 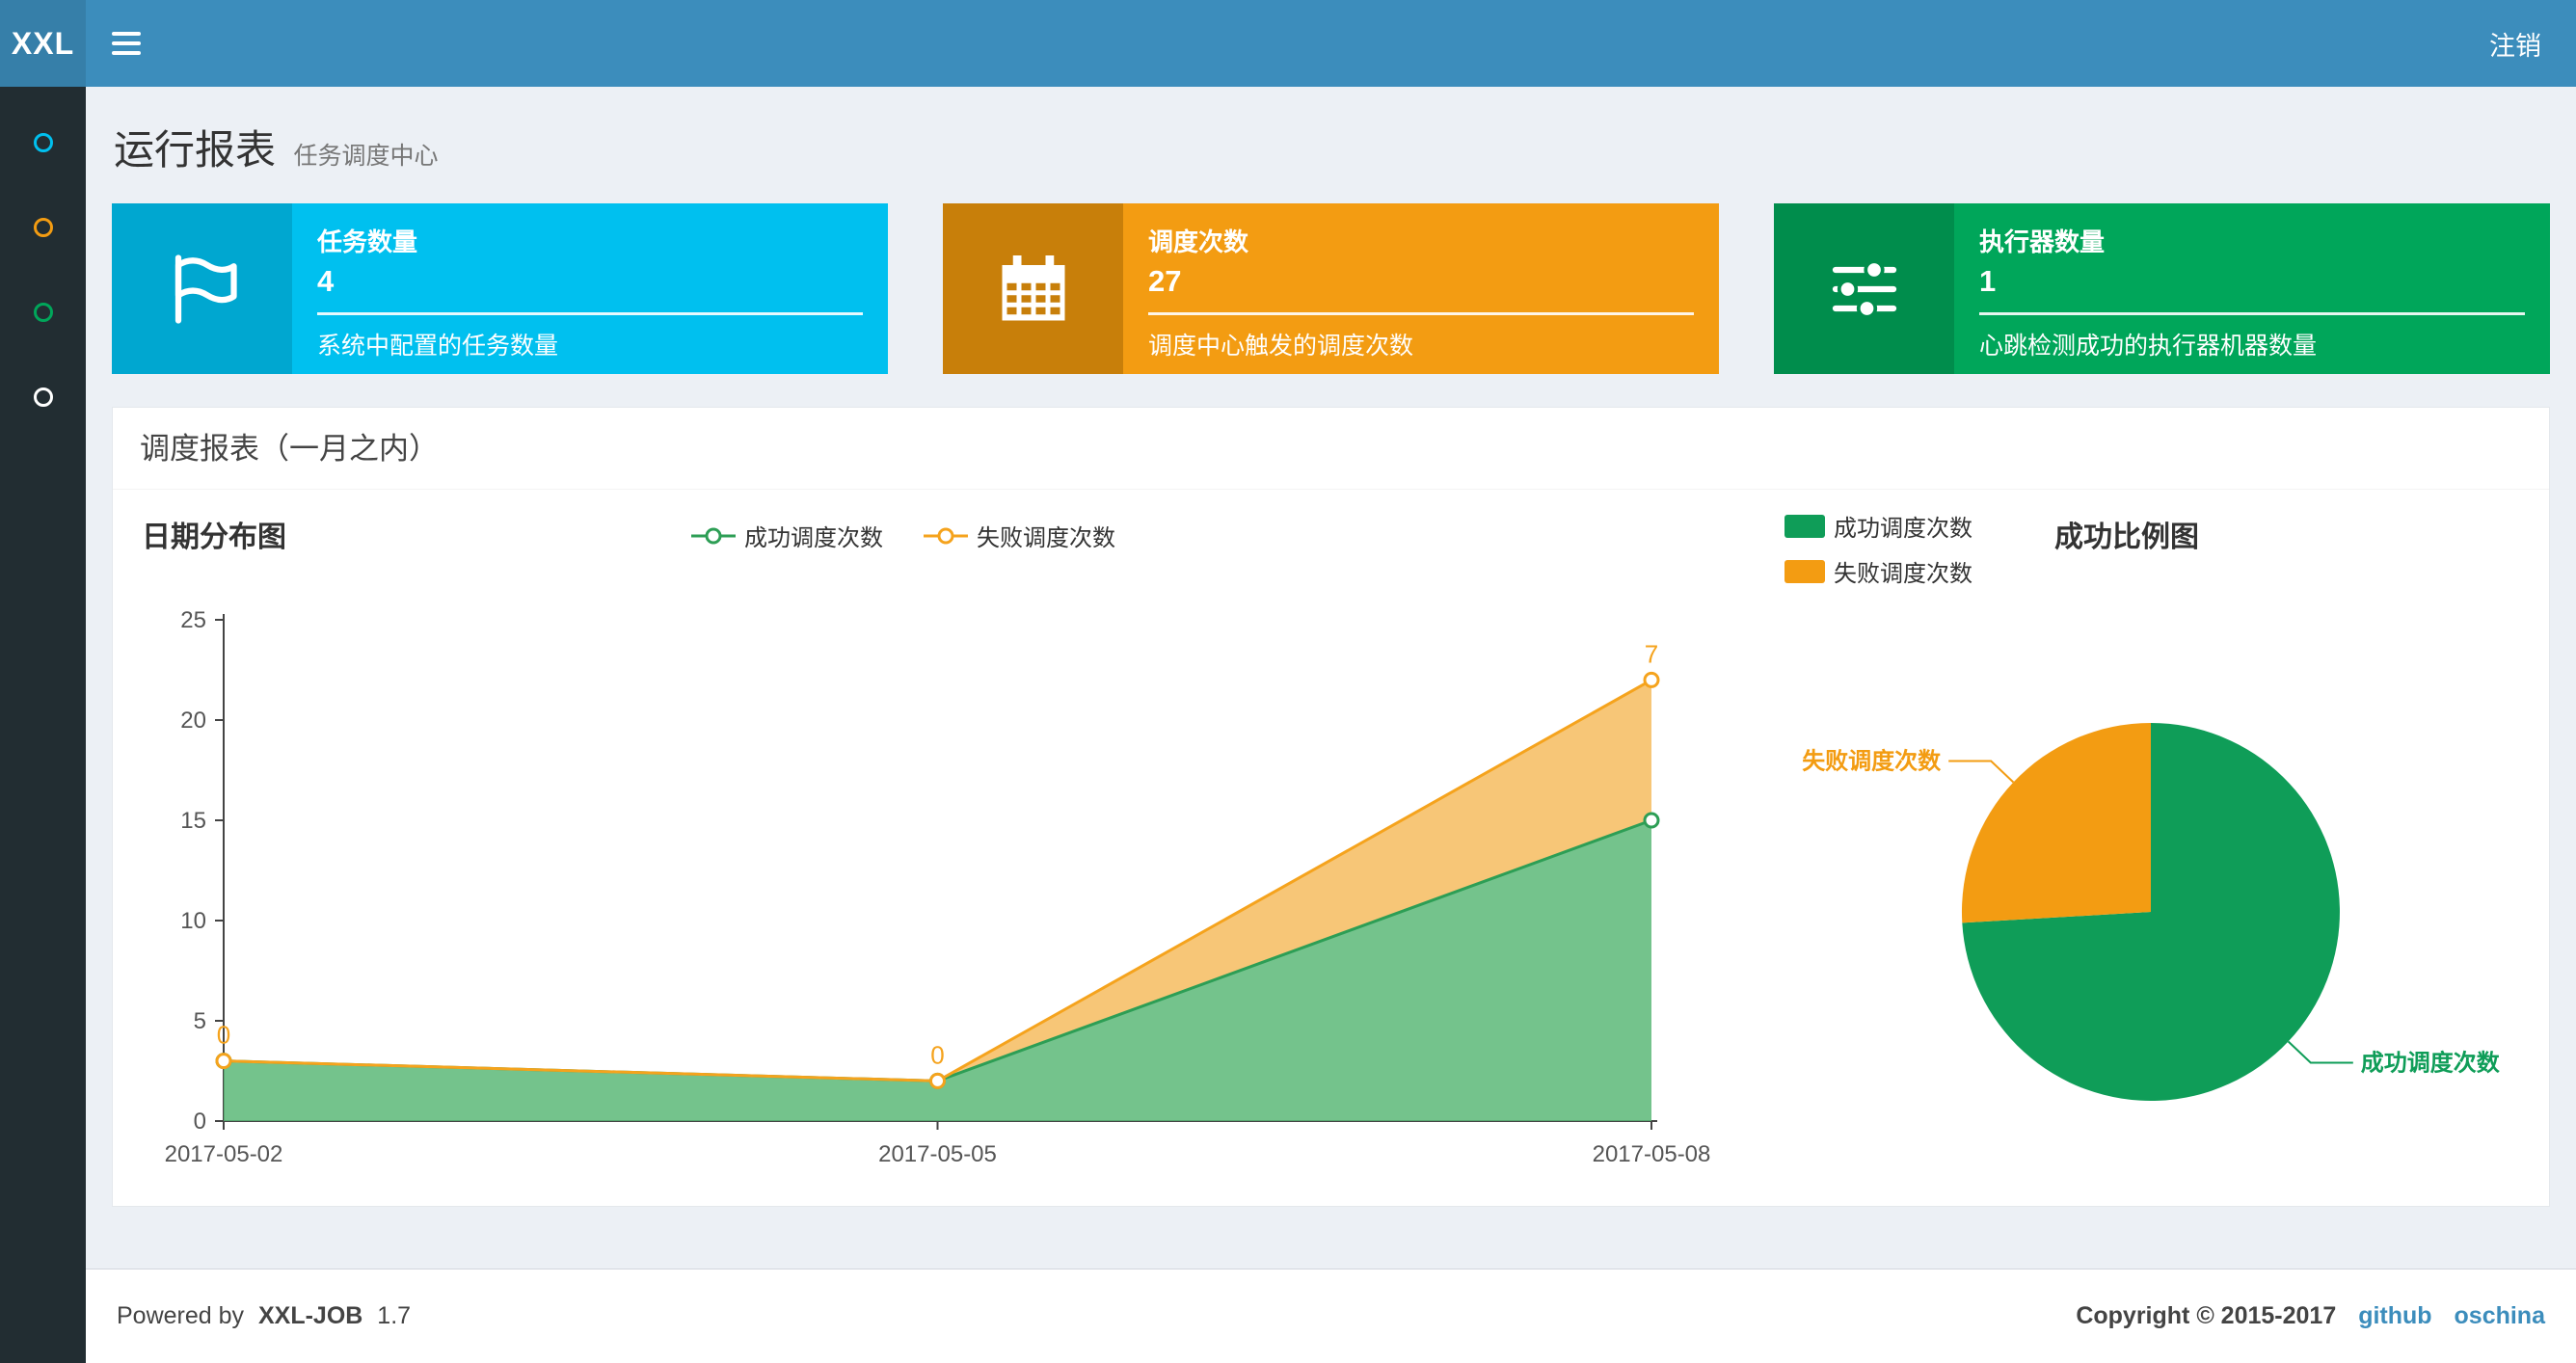 What do you see at coordinates (181, 1315) in the screenshot?
I see `powered-prefix: Powered by` at bounding box center [181, 1315].